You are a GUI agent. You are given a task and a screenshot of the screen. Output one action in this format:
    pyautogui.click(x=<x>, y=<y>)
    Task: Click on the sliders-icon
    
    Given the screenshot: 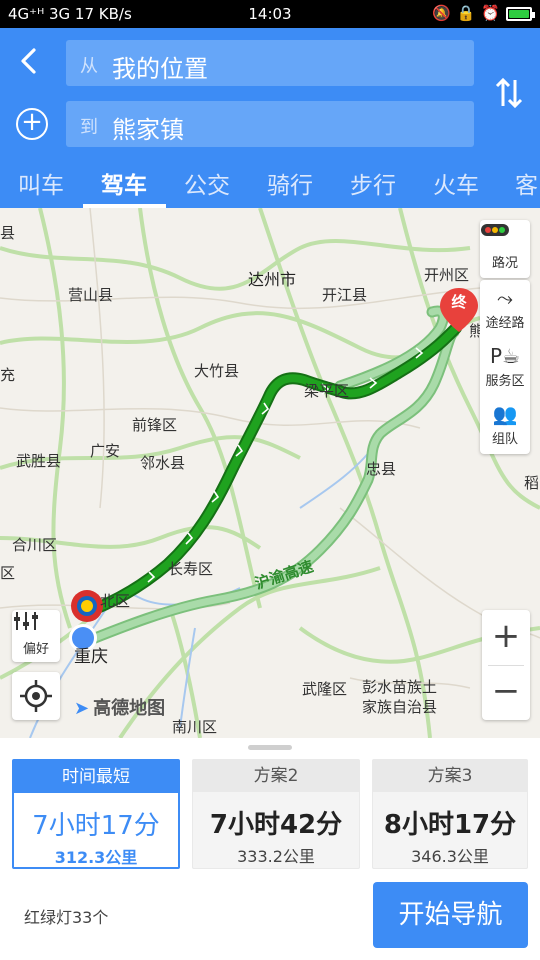 What is the action you would take?
    pyautogui.click(x=36, y=625)
    